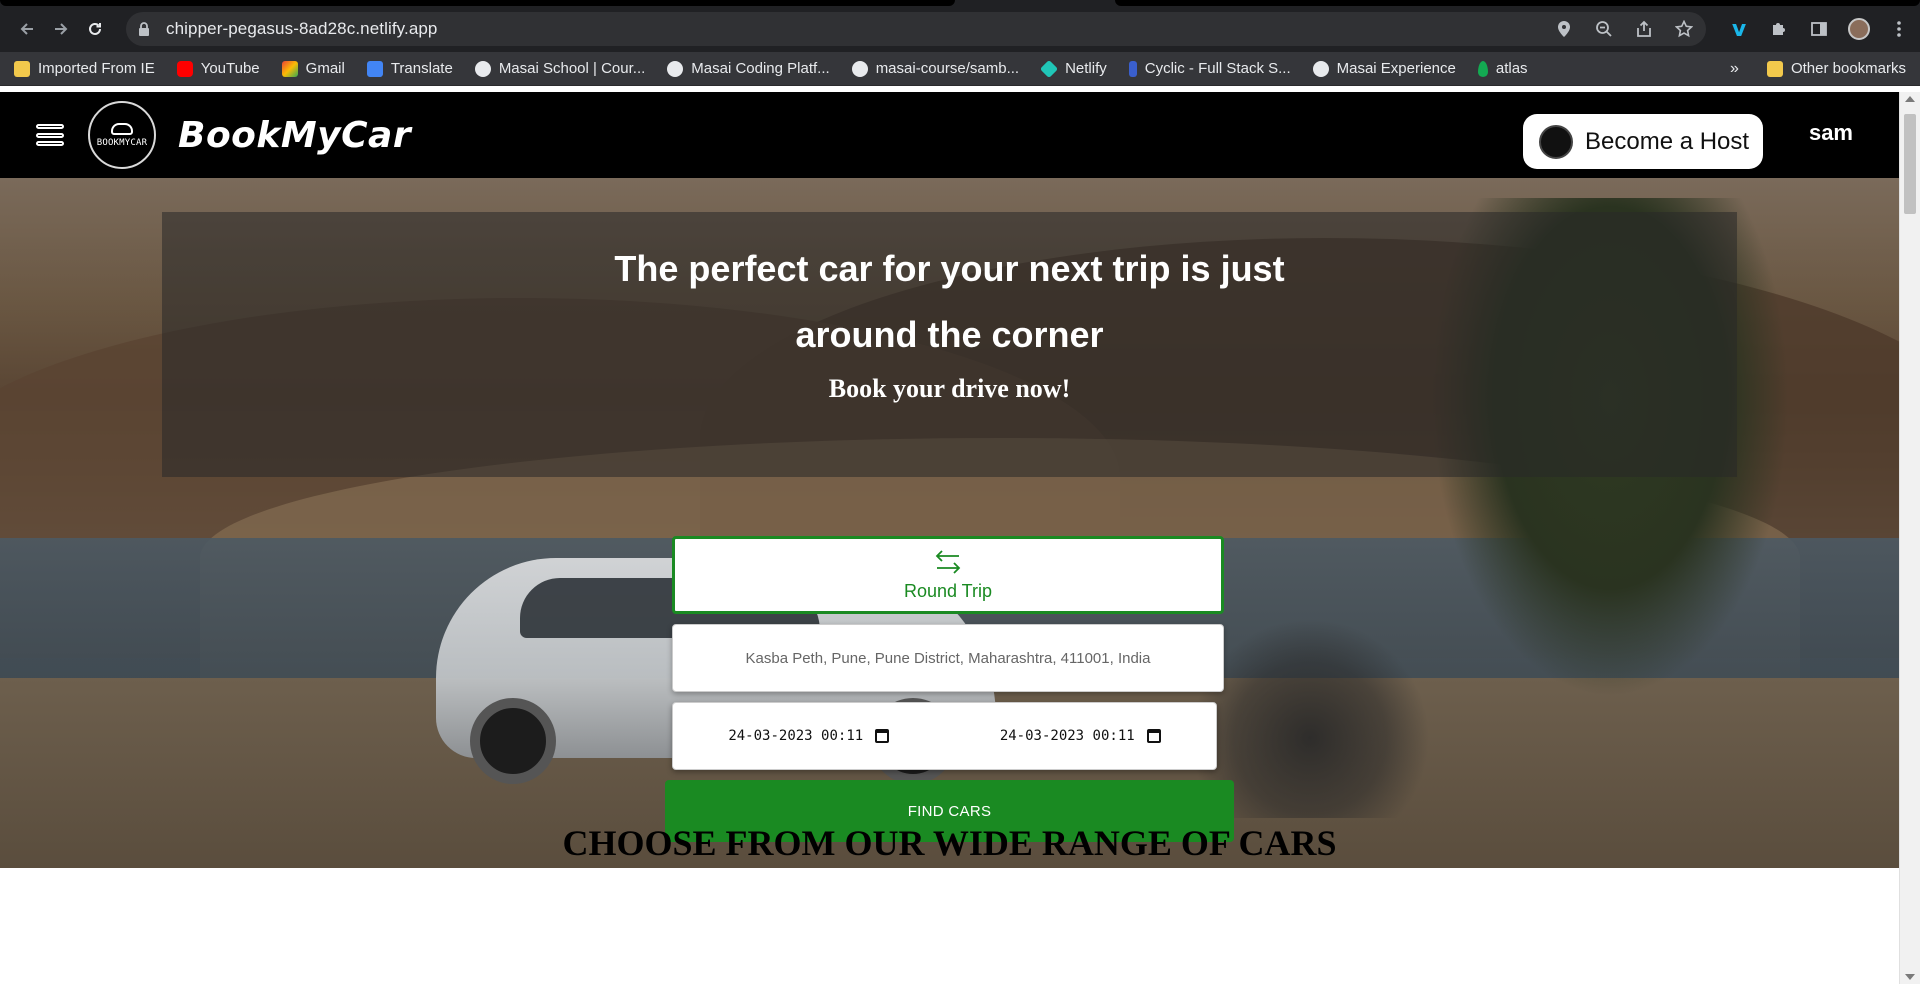 This screenshot has height=984, width=1920. Describe the element at coordinates (84, 68) in the screenshot. I see `bookmark-imported-from-ie: Imported From IE` at that location.